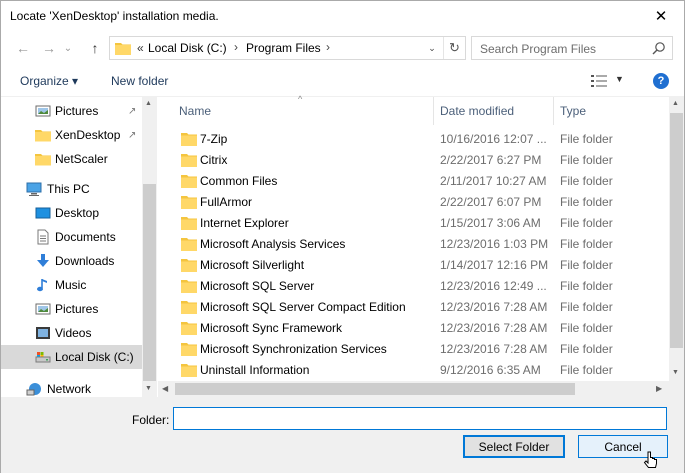  Describe the element at coordinates (413, 160) in the screenshot. I see `file-row: Citrix 2/22/2017 6:27 PM File folder` at that location.